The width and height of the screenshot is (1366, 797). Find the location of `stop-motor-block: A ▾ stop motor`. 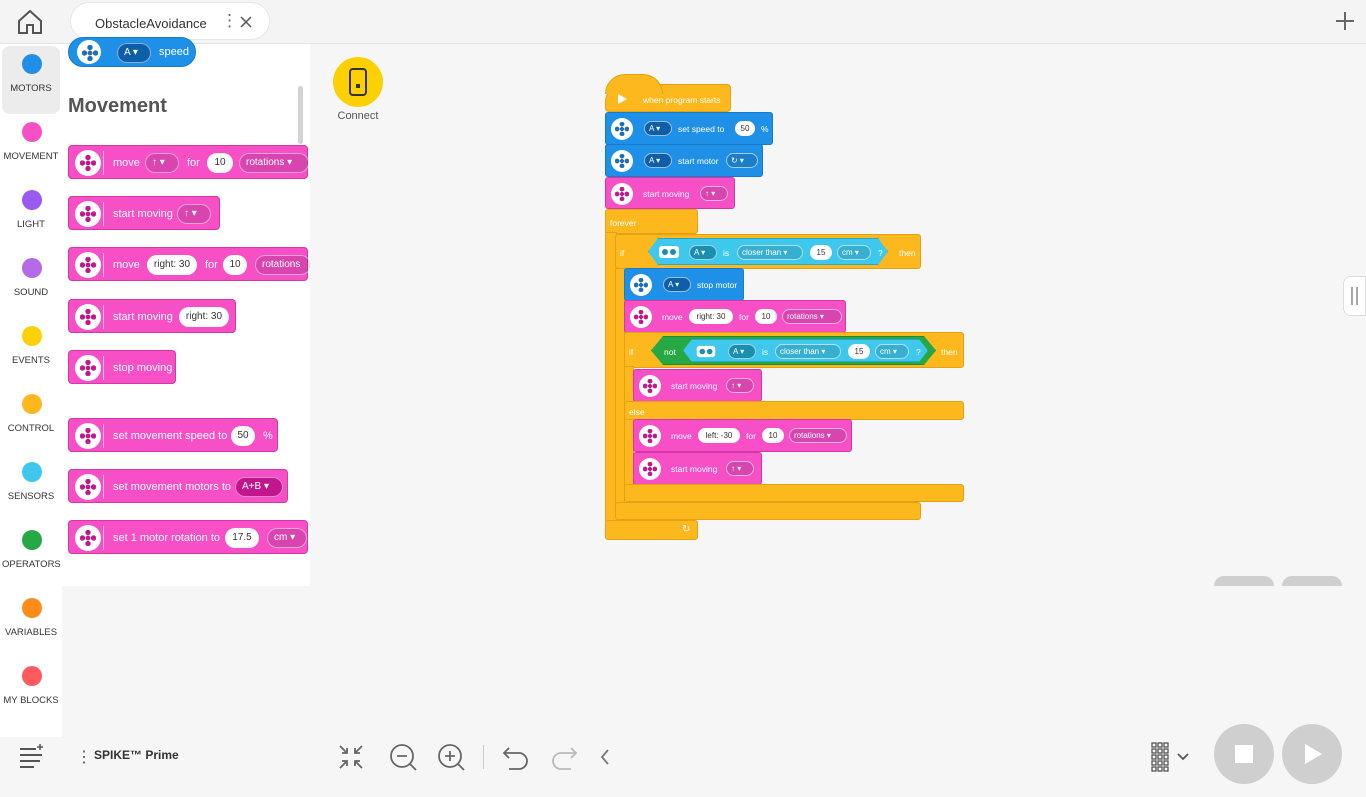

stop-motor-block: A ▾ stop motor is located at coordinates (684, 284).